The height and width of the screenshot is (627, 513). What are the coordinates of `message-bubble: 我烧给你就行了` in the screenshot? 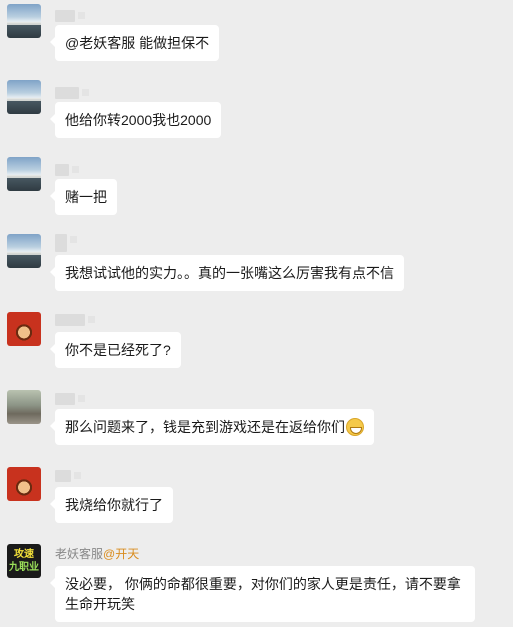 It's located at (111, 505).